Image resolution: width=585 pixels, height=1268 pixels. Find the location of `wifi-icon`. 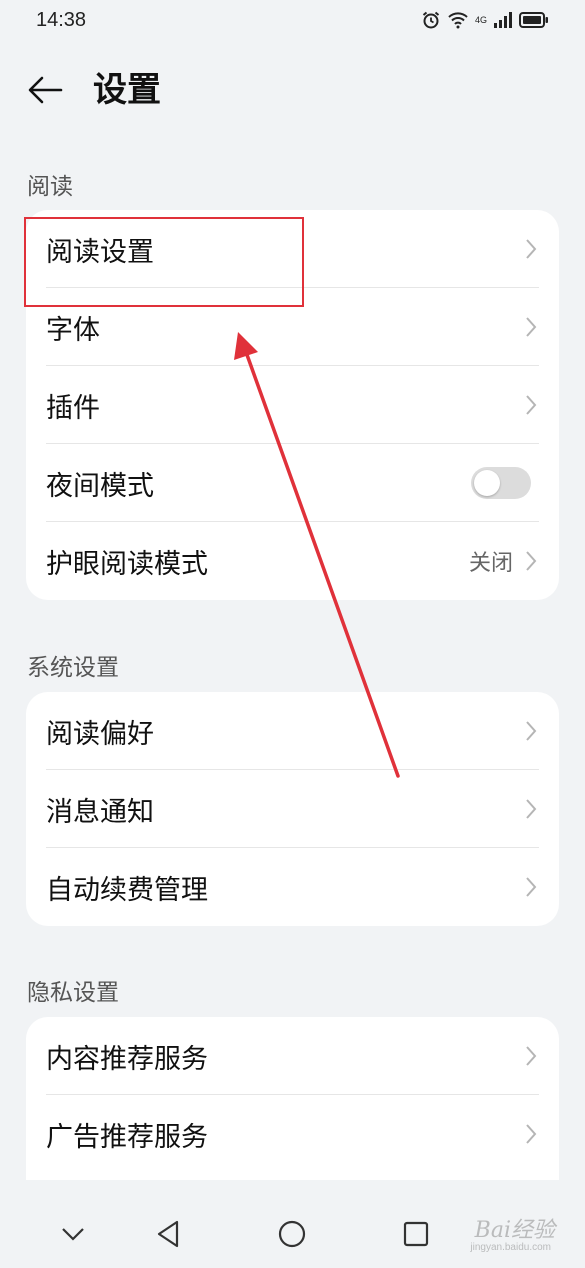

wifi-icon is located at coordinates (458, 20).